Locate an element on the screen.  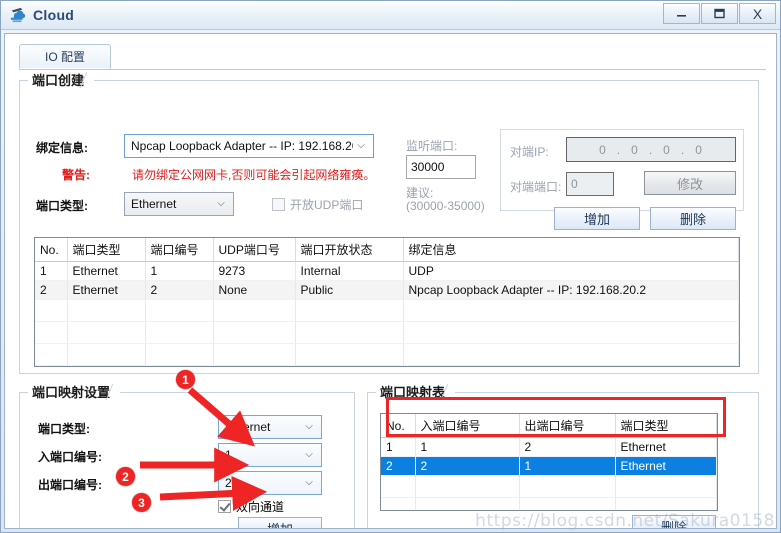
listen-port-input: 30000 is located at coordinates (441, 167).